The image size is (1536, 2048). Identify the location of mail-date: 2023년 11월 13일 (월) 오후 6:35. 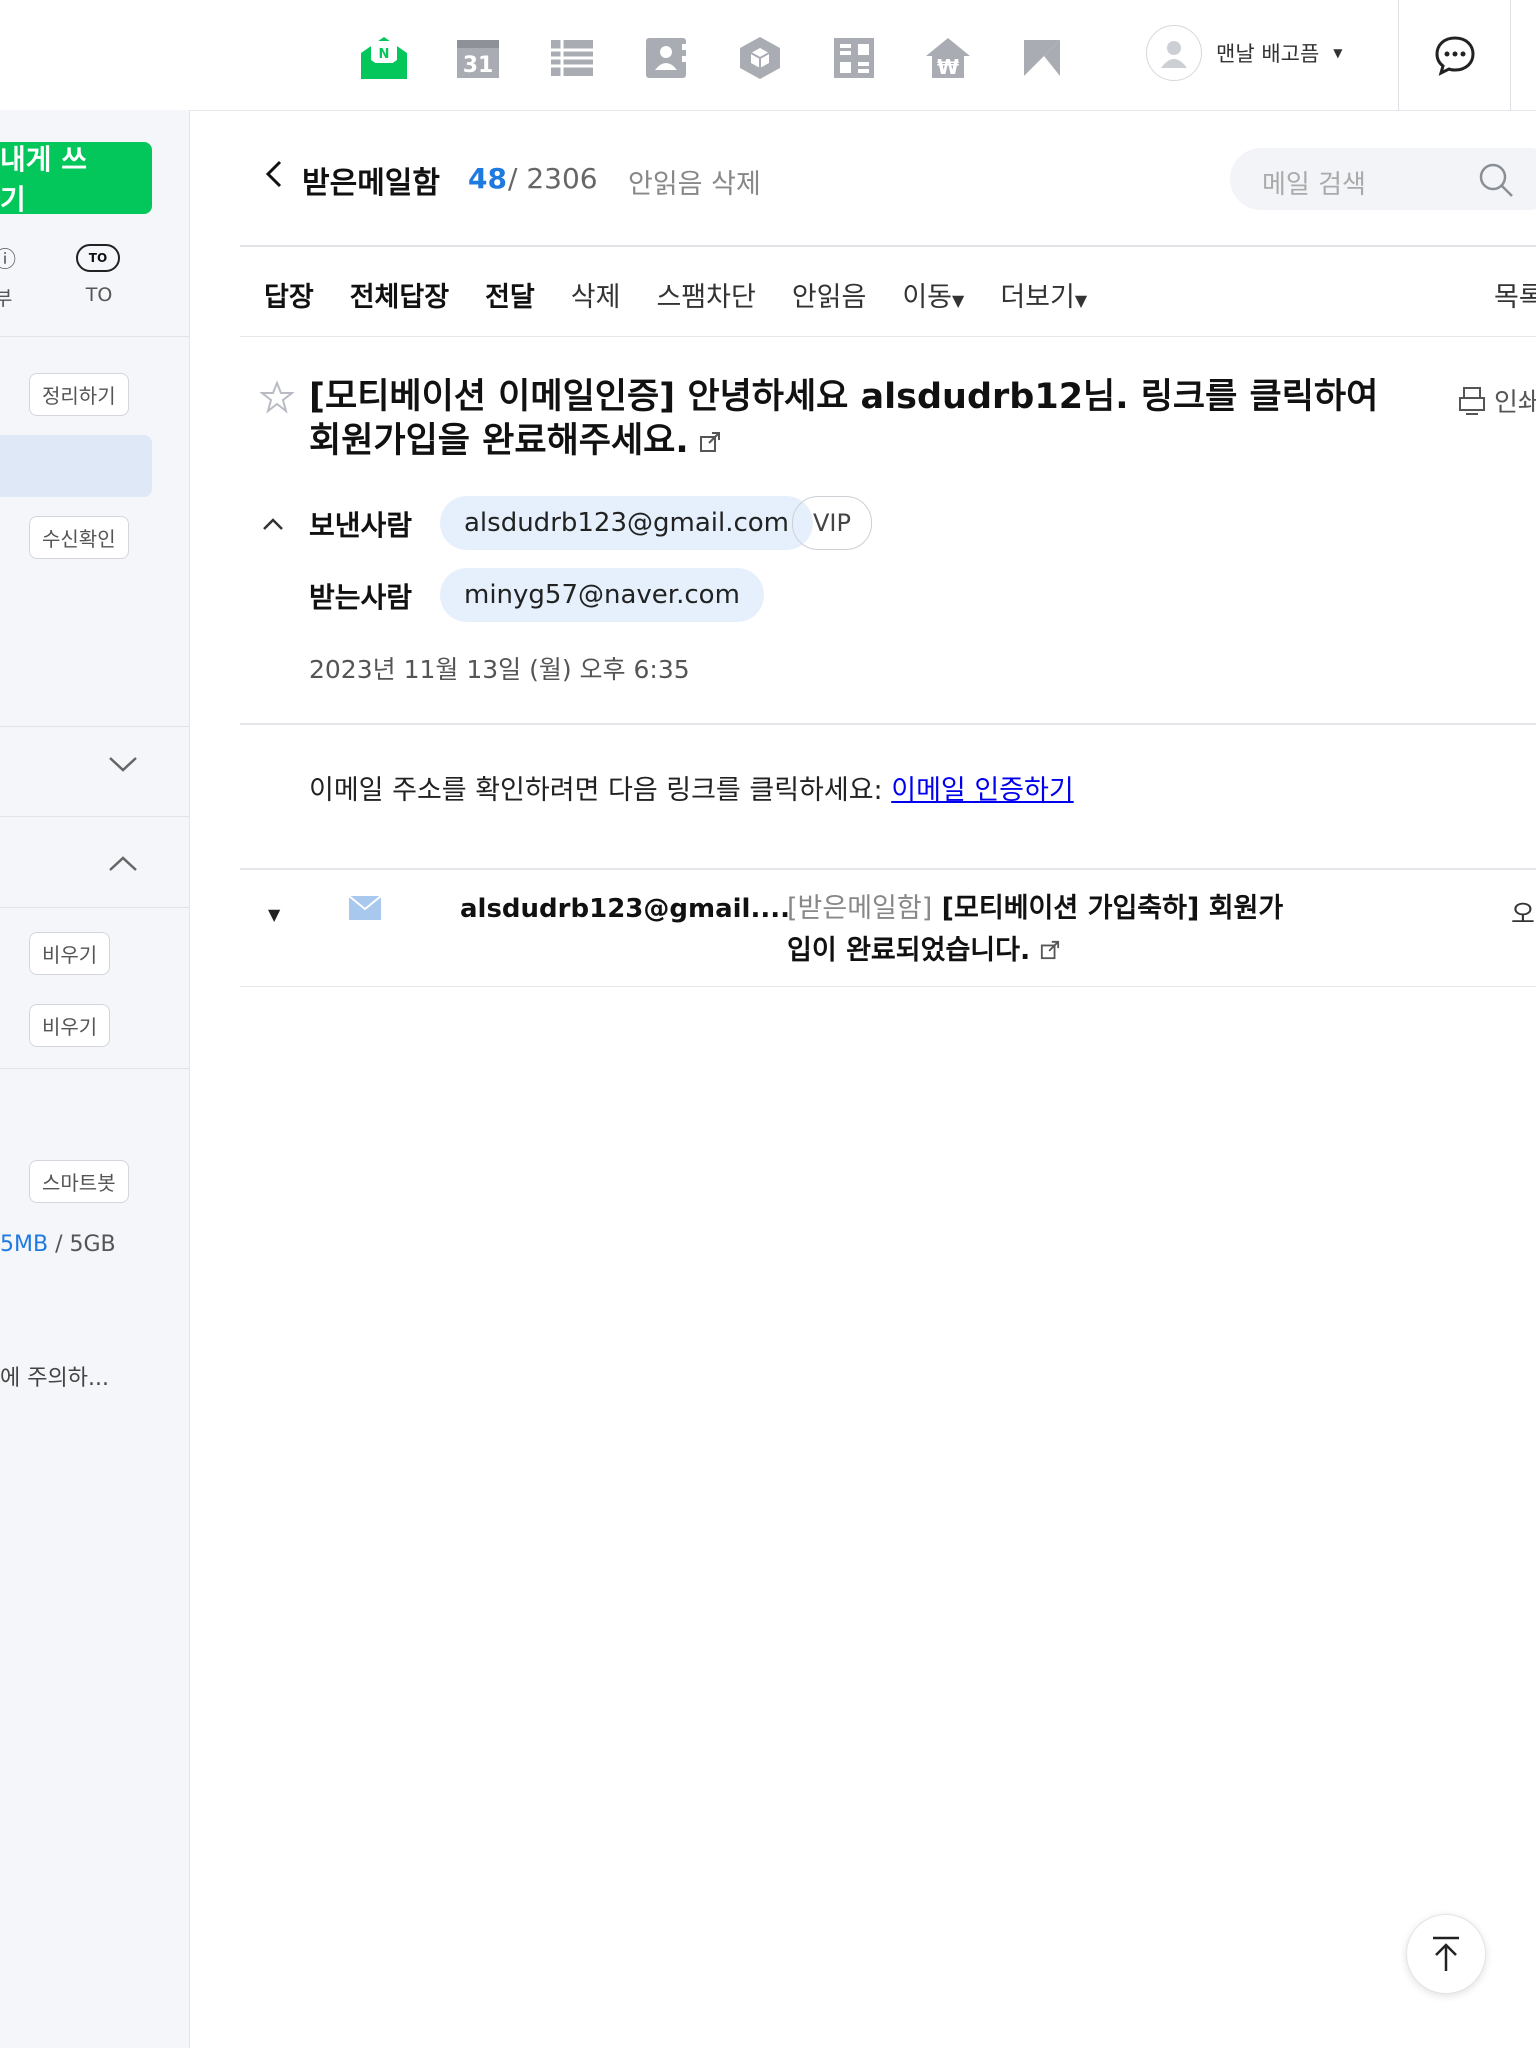
(499, 669).